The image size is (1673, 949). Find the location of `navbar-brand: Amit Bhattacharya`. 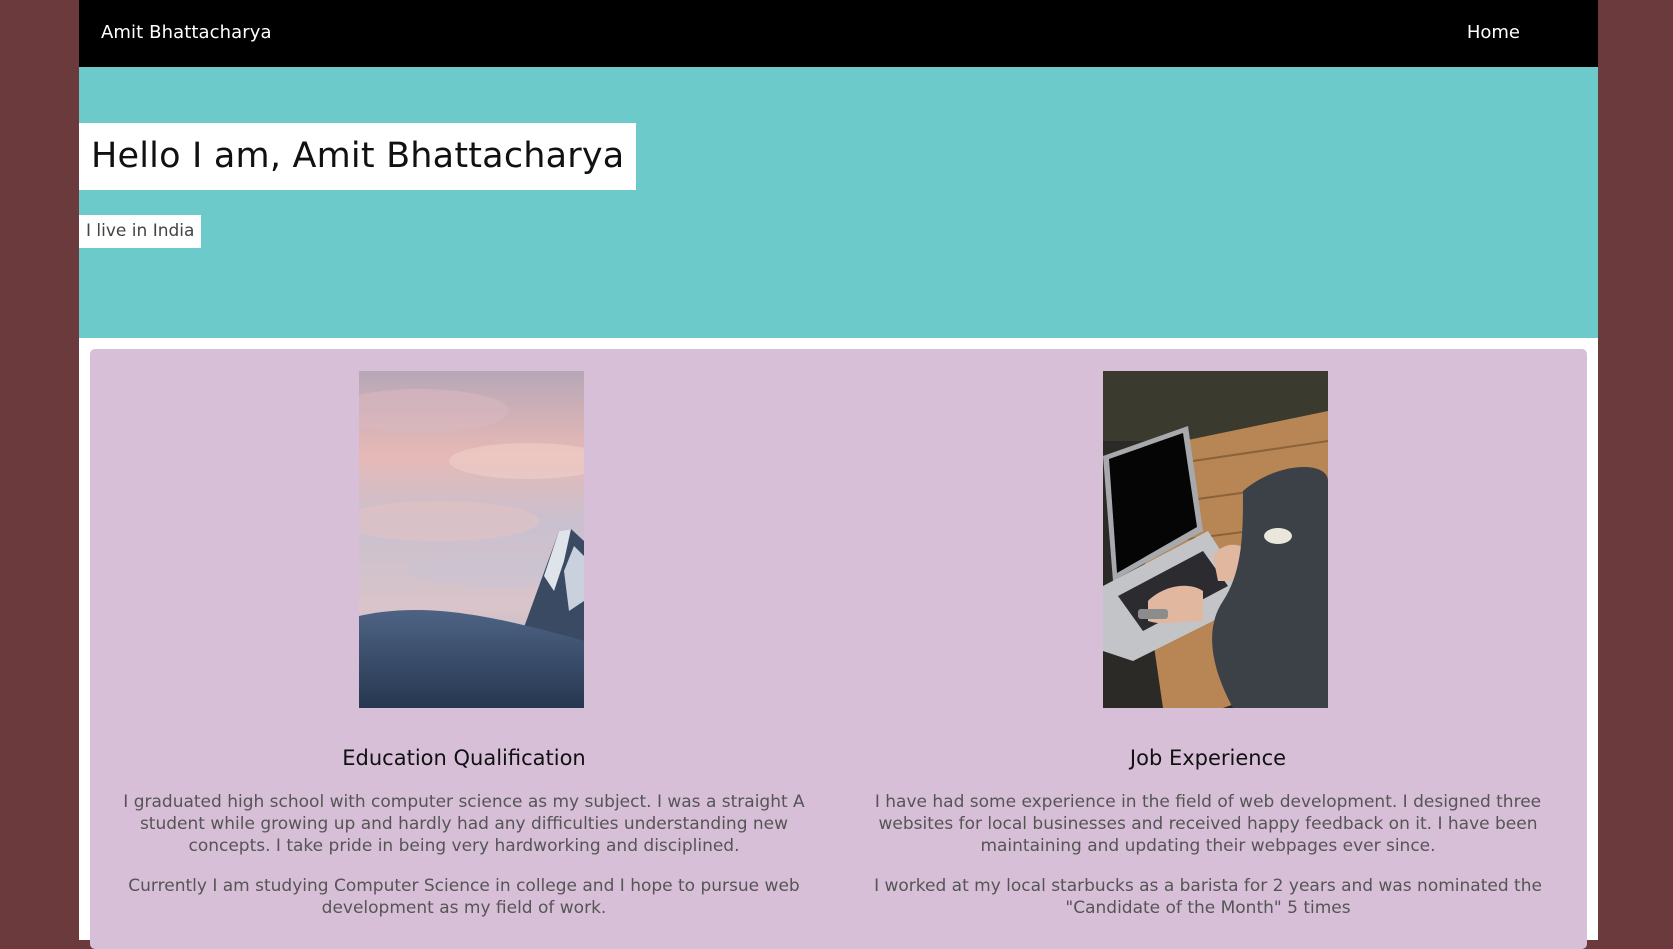

navbar-brand: Amit Bhattacharya is located at coordinates (186, 32).